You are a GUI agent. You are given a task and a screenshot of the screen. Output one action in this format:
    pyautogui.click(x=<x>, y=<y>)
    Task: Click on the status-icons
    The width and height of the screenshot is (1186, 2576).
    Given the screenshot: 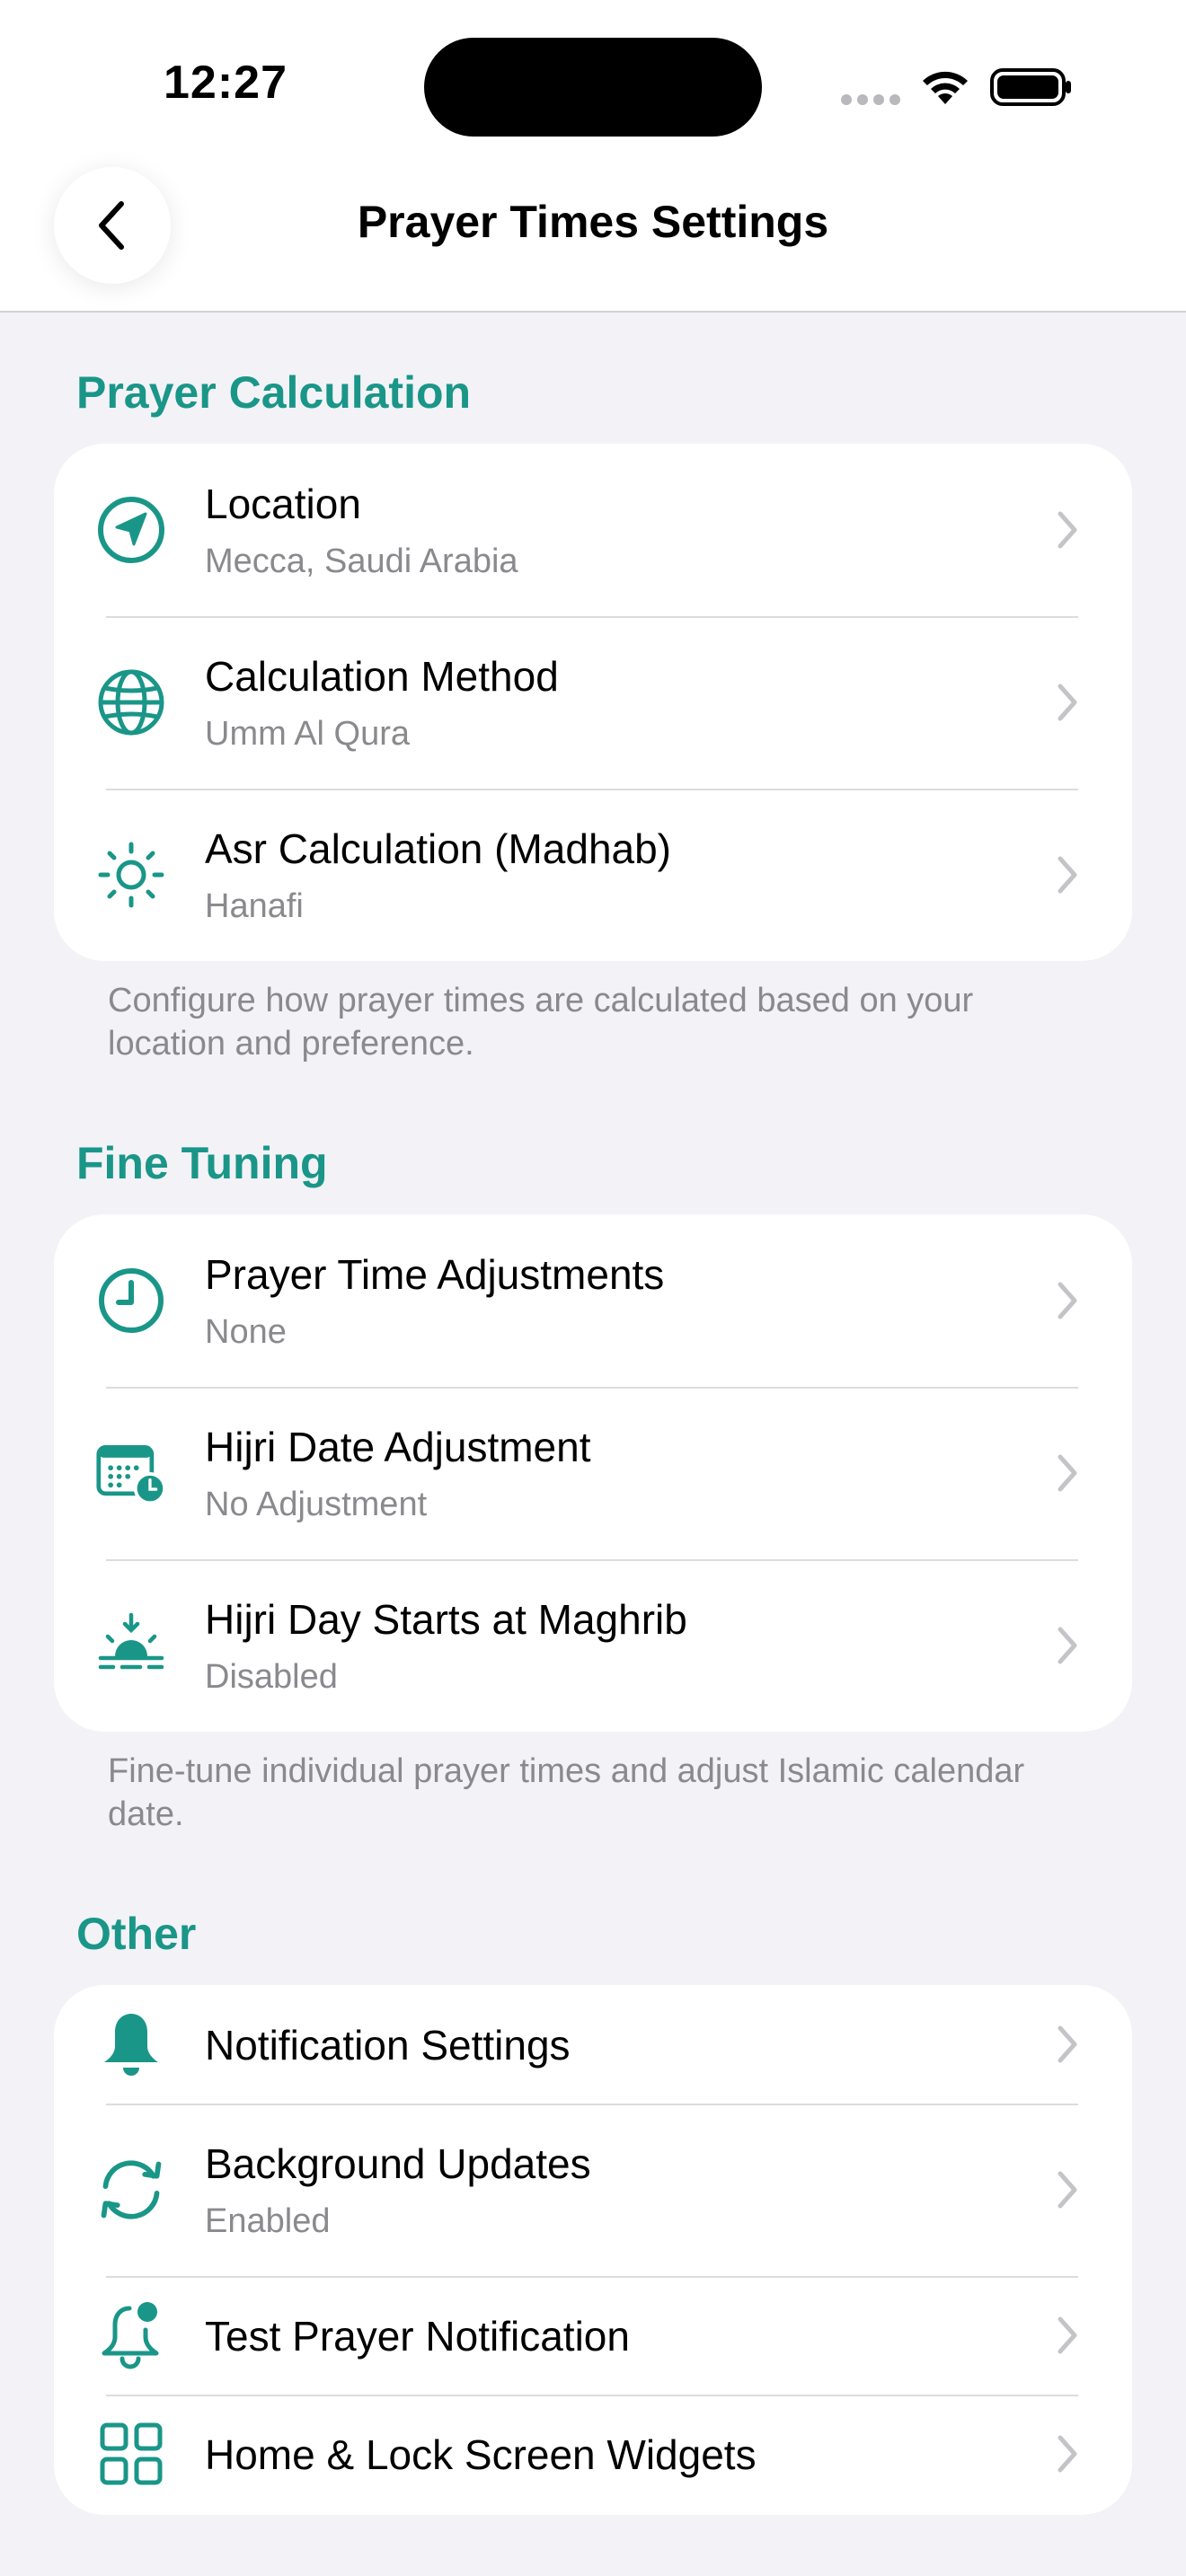 What is the action you would take?
    pyautogui.click(x=957, y=85)
    